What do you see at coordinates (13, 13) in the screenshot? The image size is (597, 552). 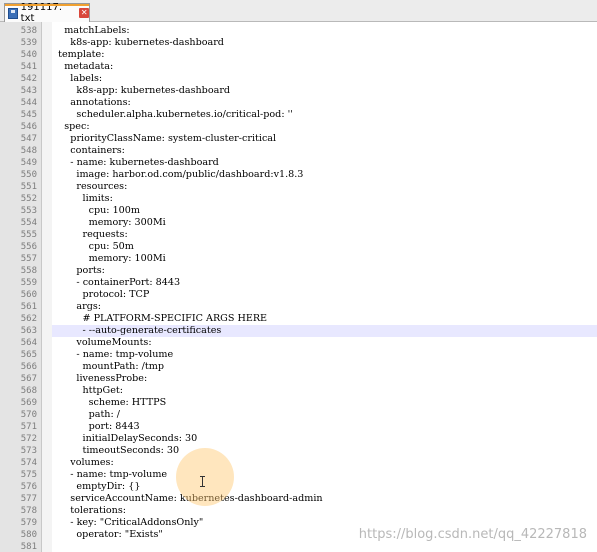 I see `save-icon` at bounding box center [13, 13].